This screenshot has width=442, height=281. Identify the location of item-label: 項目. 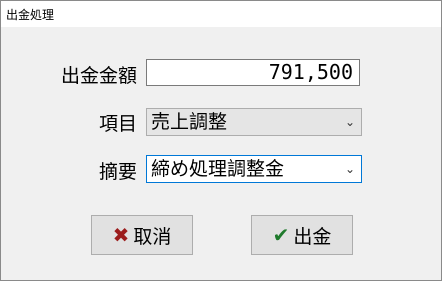
(117, 124).